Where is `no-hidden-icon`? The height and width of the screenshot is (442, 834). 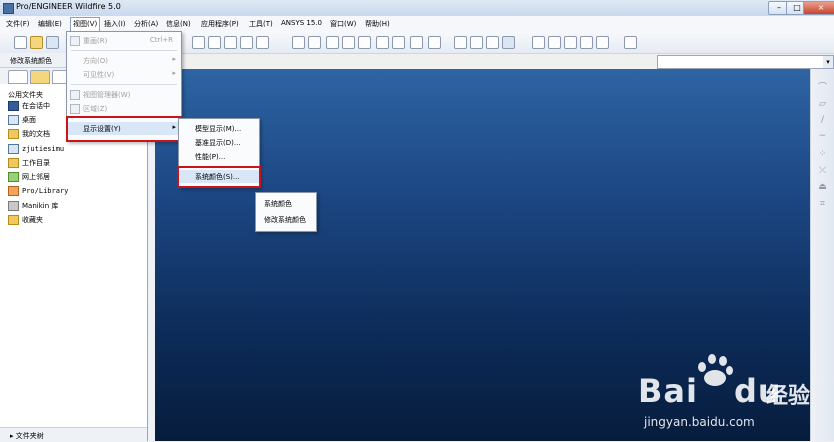 no-hidden-icon is located at coordinates (492, 42).